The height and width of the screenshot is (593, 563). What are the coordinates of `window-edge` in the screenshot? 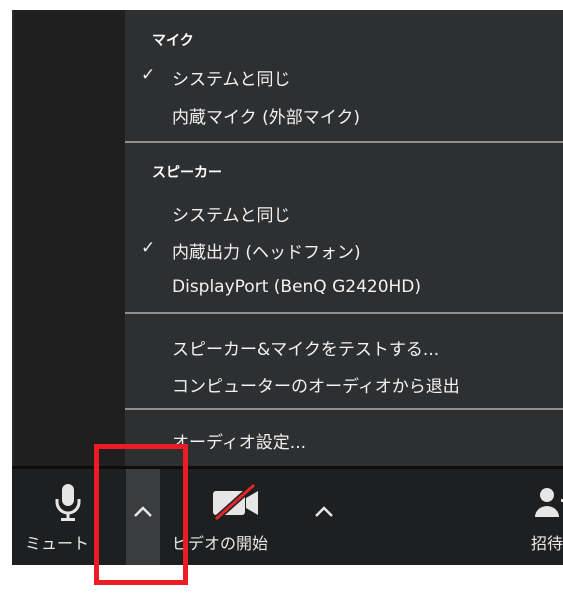 It's located at (13, 239).